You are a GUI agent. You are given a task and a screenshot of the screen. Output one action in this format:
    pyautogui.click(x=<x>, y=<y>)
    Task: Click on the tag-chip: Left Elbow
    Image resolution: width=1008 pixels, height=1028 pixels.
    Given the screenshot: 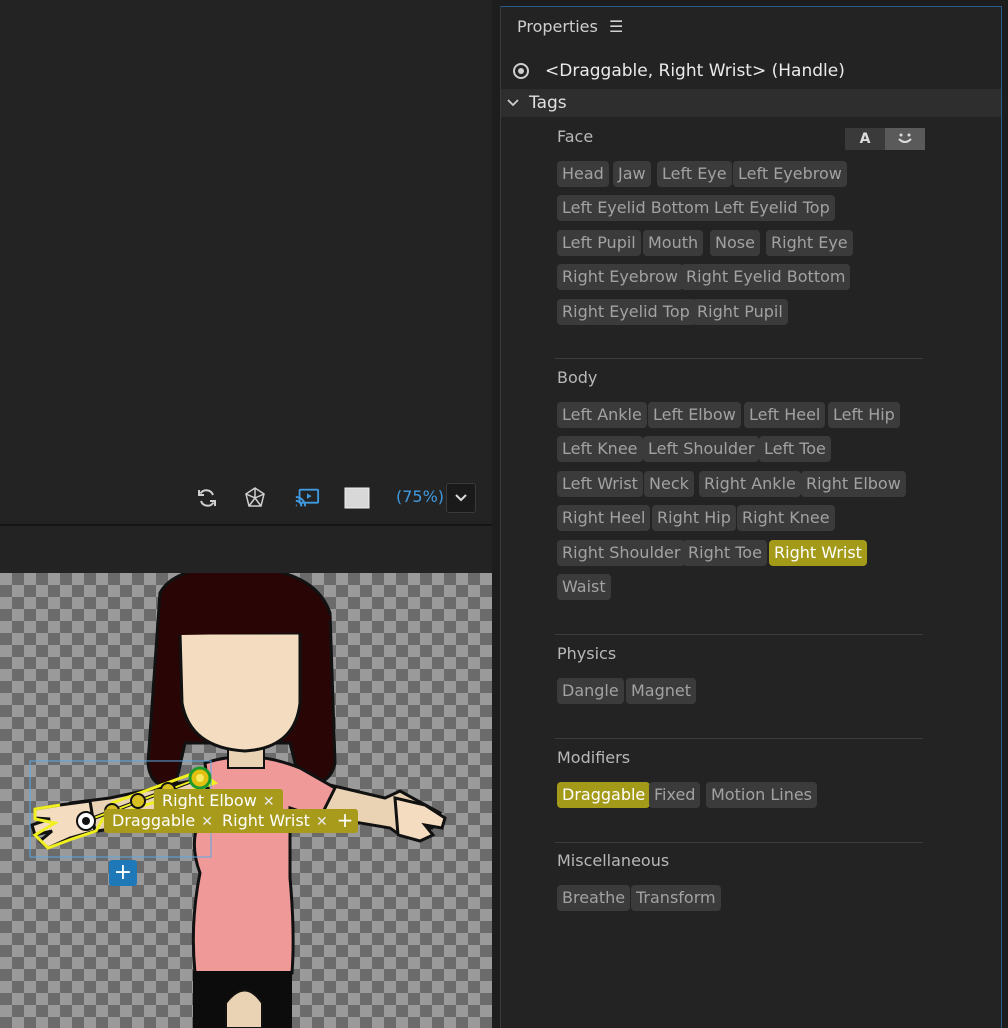 What is the action you would take?
    pyautogui.click(x=694, y=415)
    